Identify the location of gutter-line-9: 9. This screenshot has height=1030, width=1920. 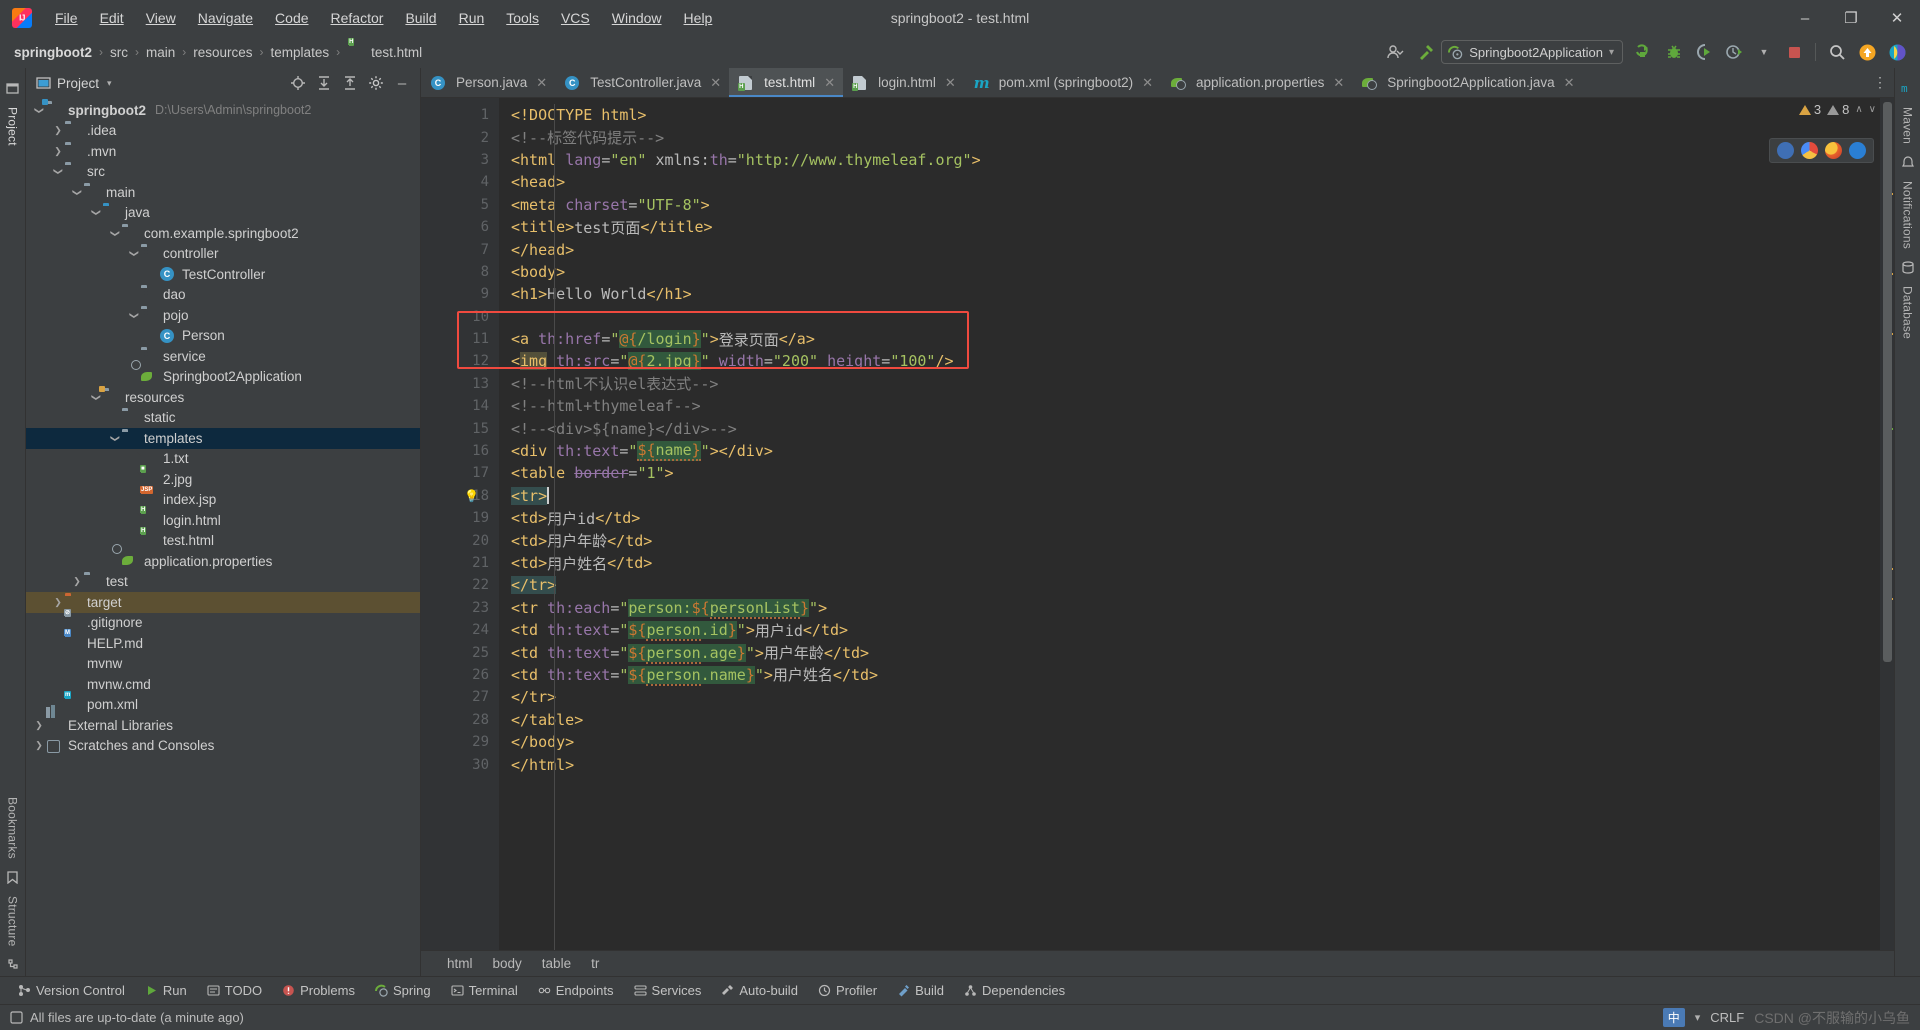
(460, 294).